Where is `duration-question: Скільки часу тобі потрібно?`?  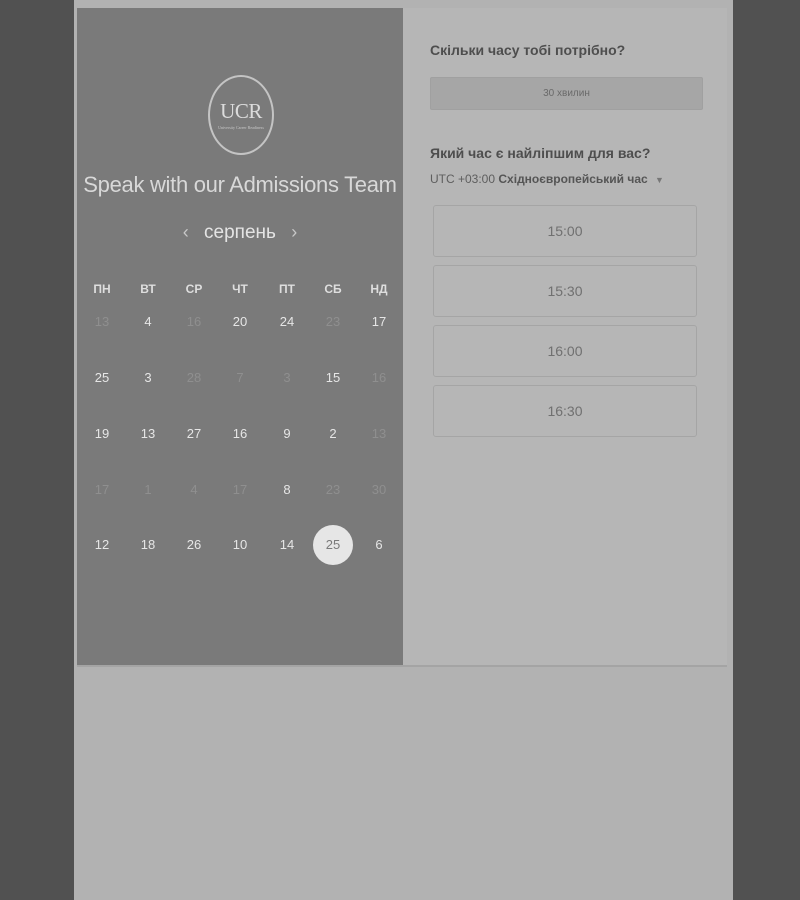
duration-question: Скільки часу тобі потрібно? is located at coordinates (528, 50).